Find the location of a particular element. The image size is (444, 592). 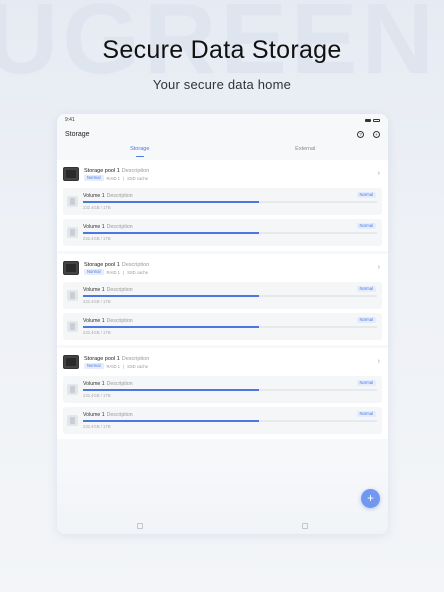

nav-storage-icon is located at coordinates (139, 526).